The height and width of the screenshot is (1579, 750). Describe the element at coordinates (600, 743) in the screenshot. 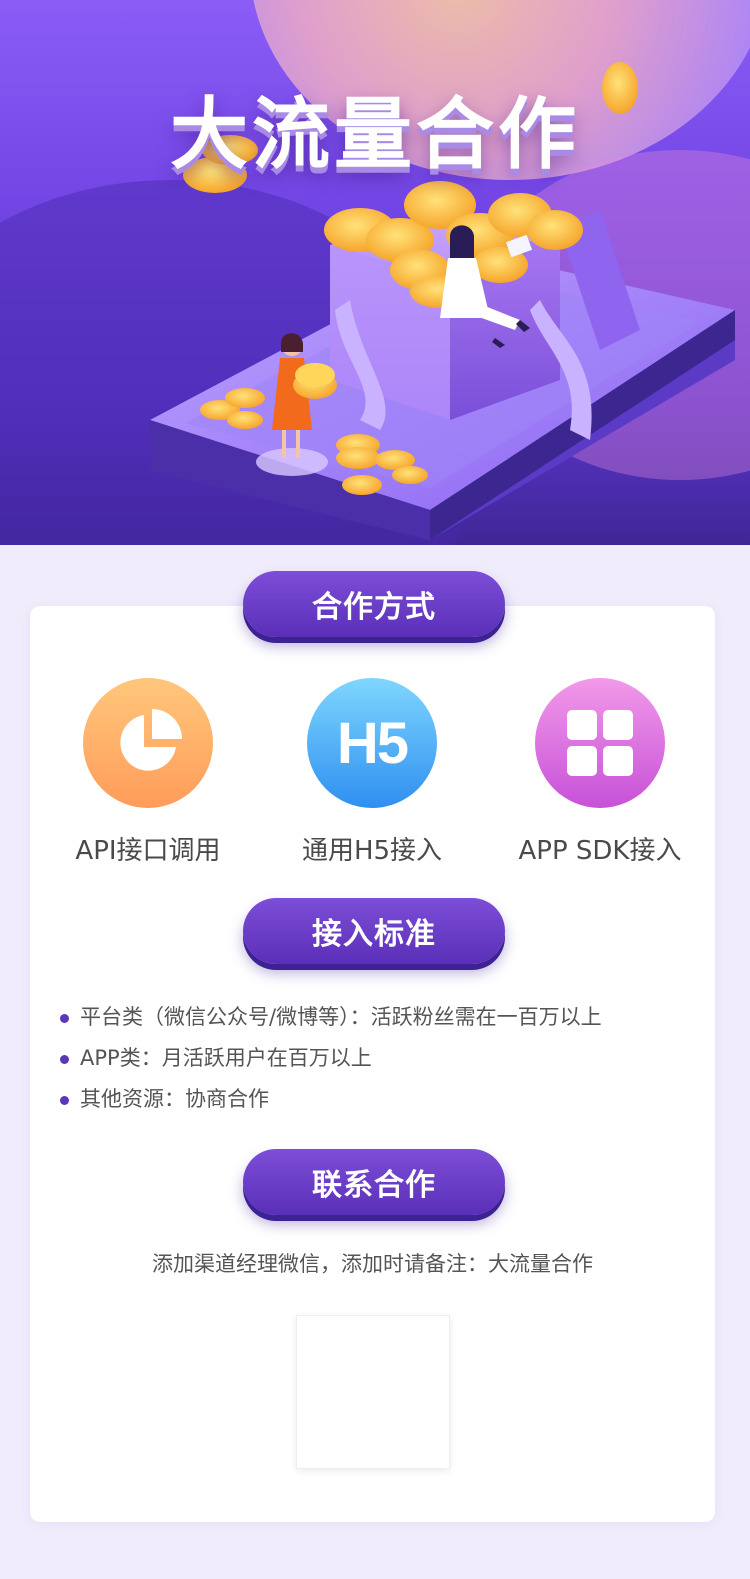

I see `app-grid-icon` at that location.